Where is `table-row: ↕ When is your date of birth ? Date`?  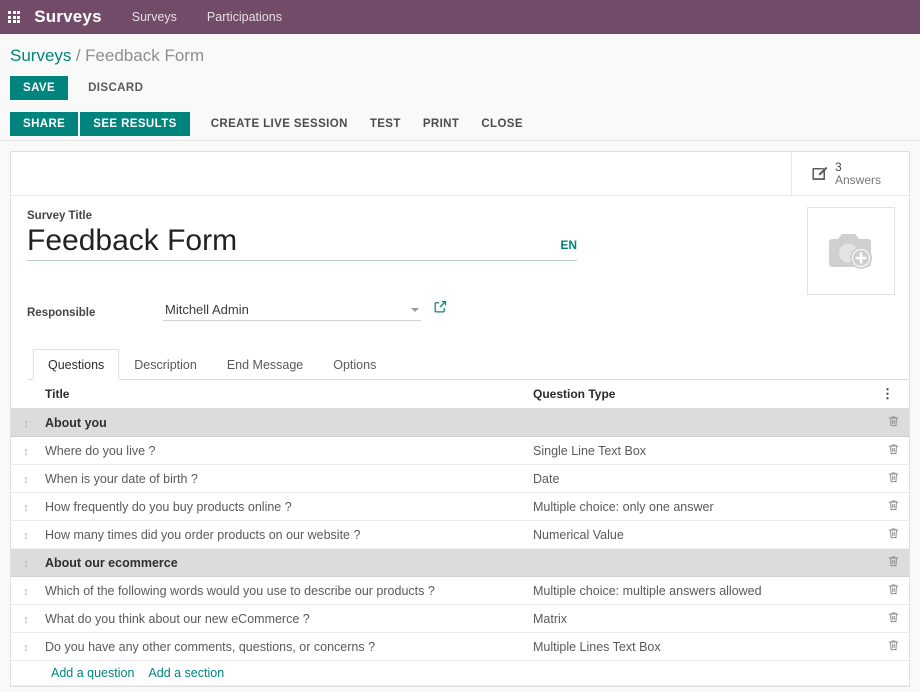
table-row: ↕ When is your date of birth ? Date is located at coordinates (460, 478).